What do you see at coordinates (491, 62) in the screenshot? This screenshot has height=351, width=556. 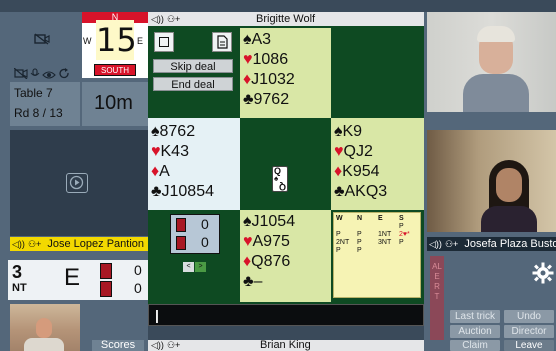 I see `north-video` at bounding box center [491, 62].